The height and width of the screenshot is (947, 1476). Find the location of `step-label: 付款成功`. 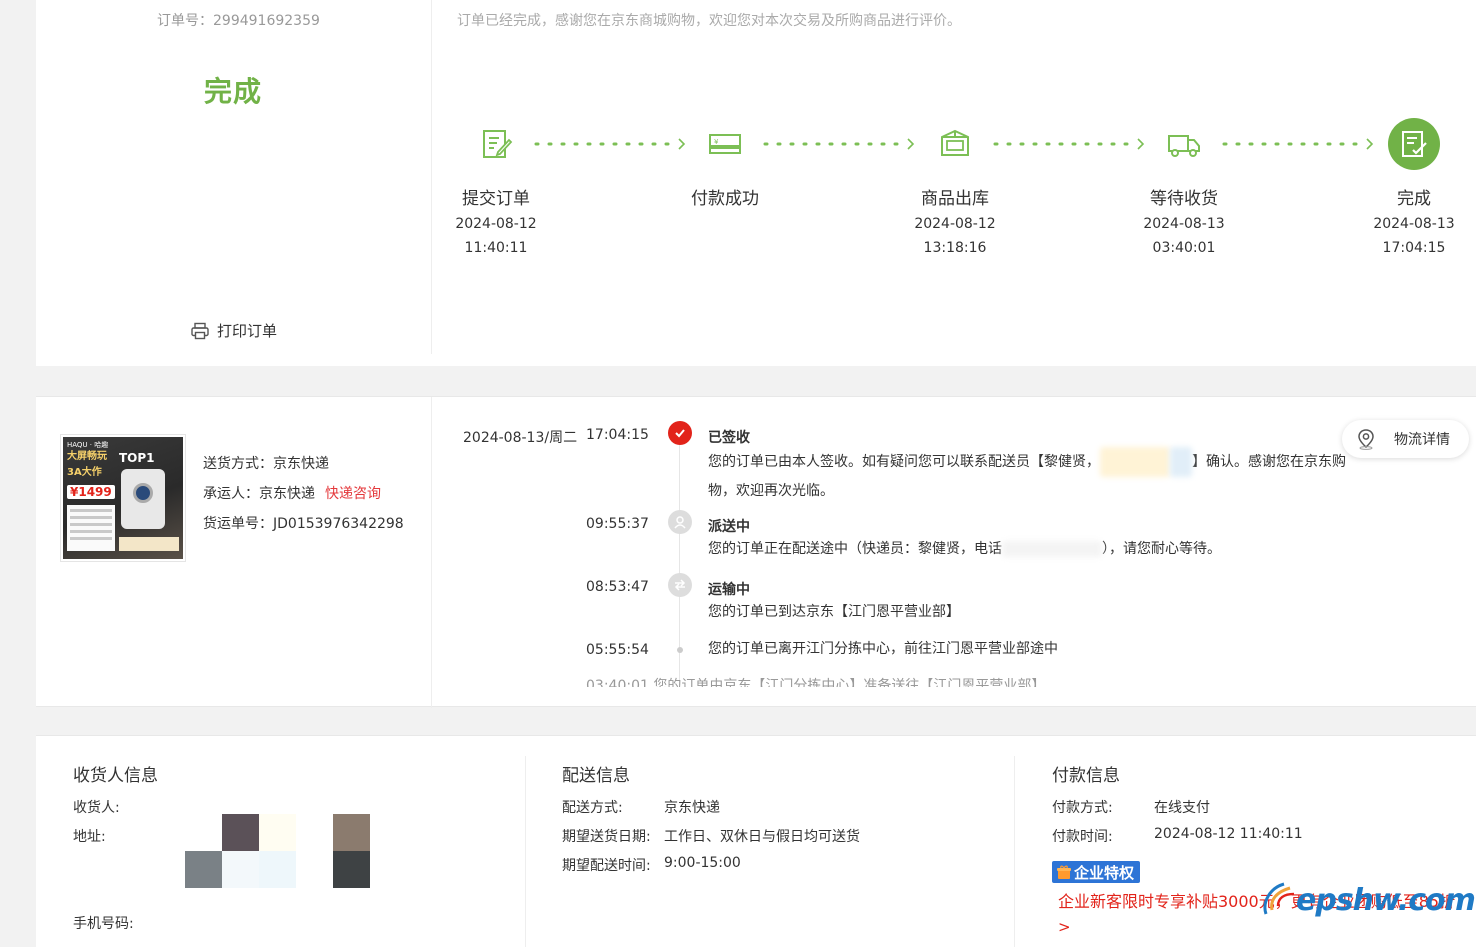

step-label: 付款成功 is located at coordinates (725, 199).